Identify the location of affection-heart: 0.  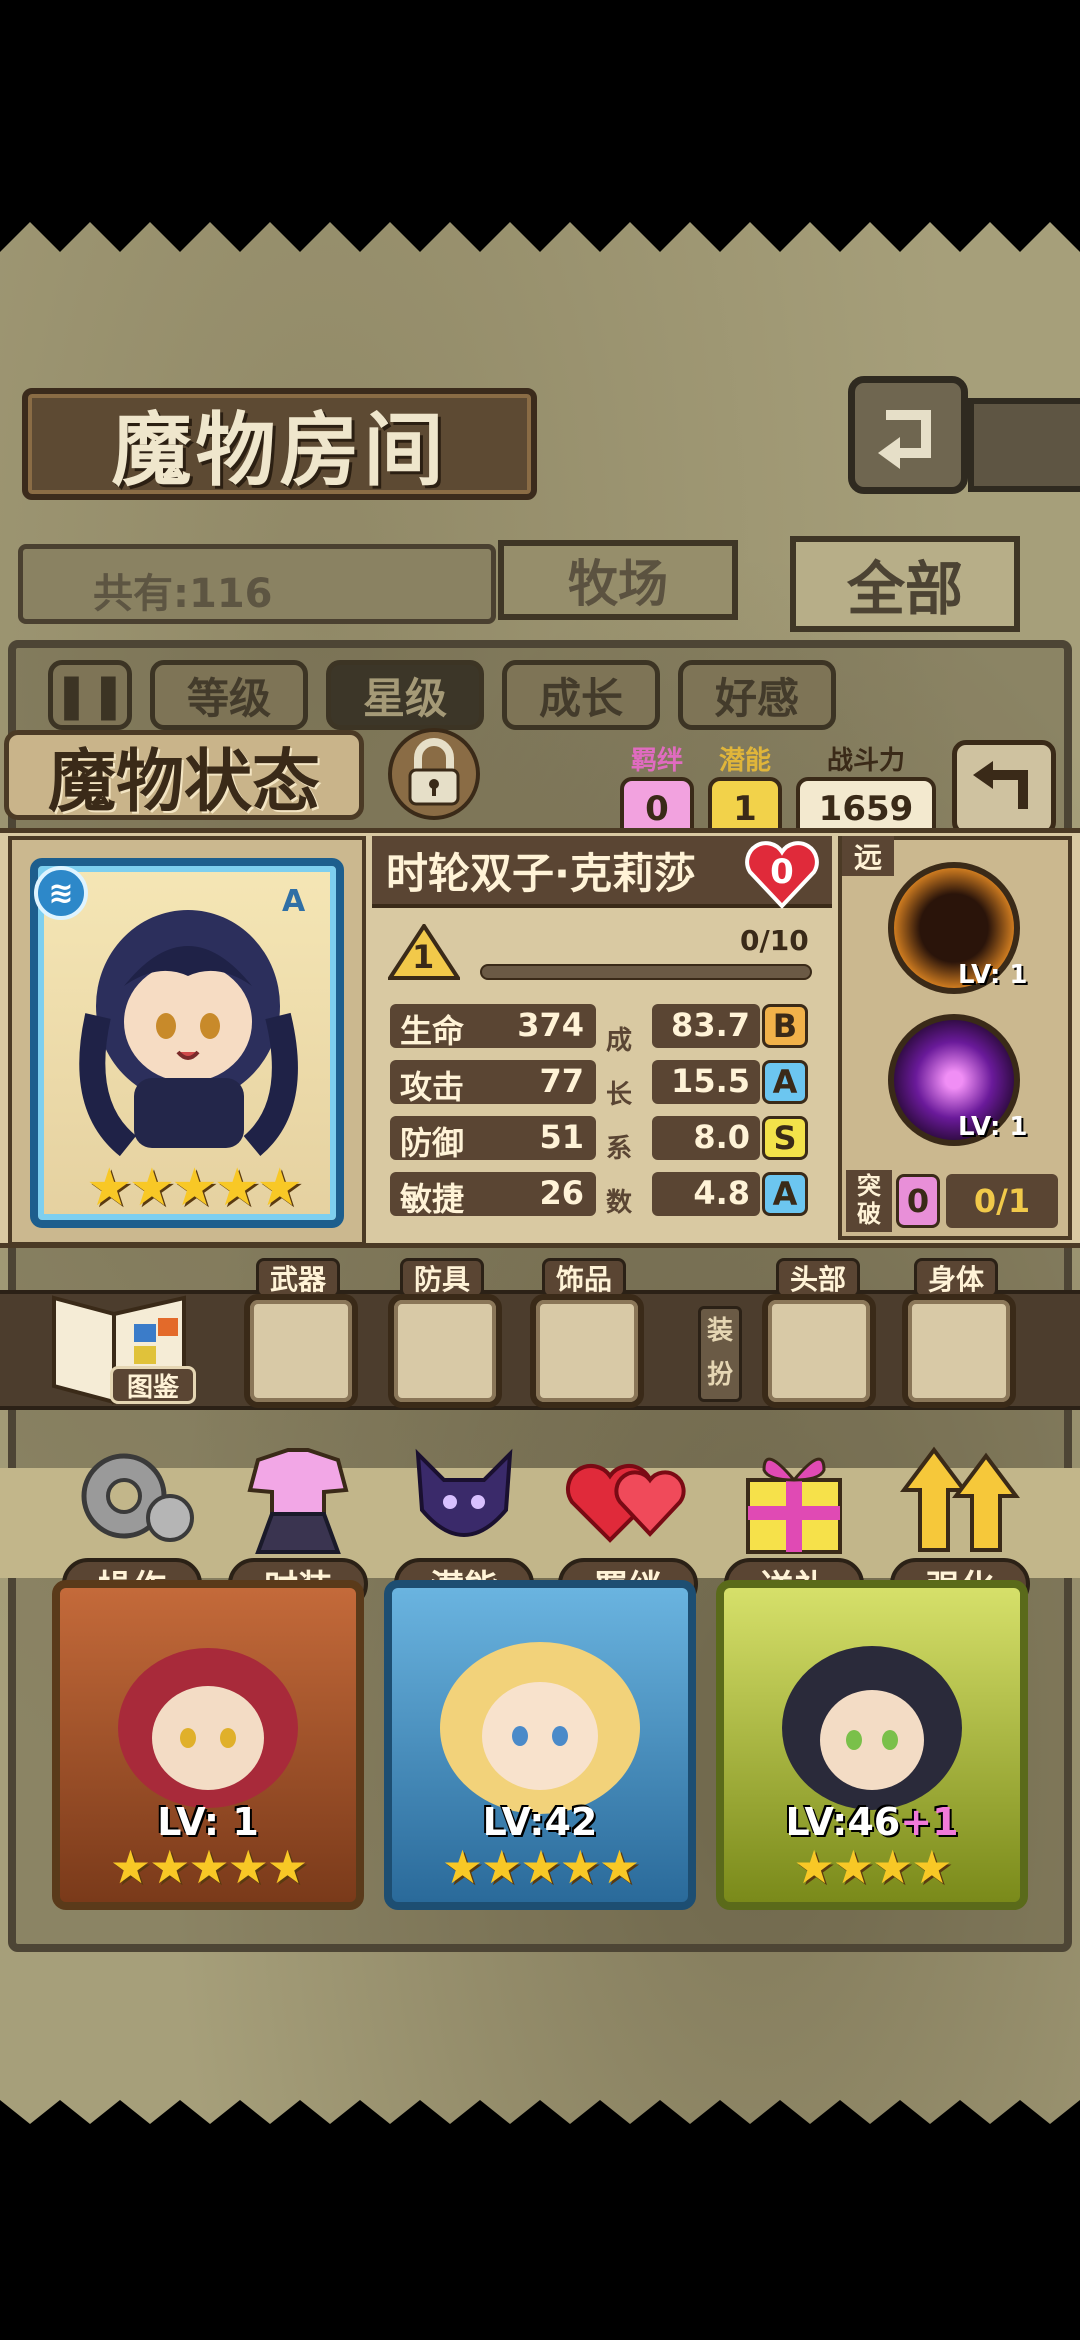
(782, 874).